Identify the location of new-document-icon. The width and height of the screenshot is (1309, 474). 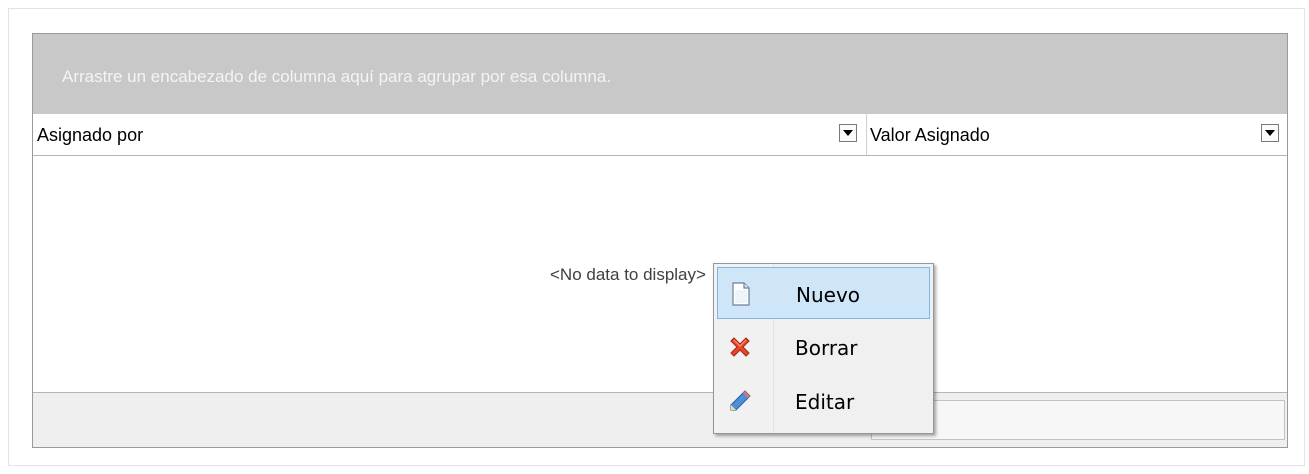
(741, 294).